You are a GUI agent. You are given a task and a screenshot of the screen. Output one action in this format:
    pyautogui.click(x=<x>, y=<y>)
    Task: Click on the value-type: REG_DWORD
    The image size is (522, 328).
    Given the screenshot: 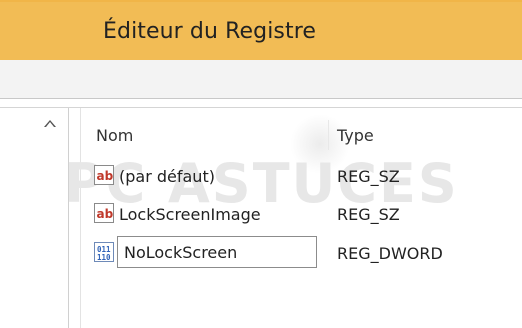 What is the action you would take?
    pyautogui.click(x=390, y=253)
    